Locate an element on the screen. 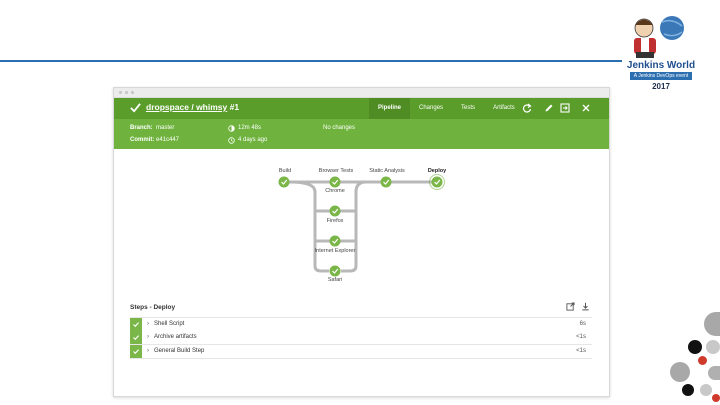  run-number: #1 is located at coordinates (234, 107).